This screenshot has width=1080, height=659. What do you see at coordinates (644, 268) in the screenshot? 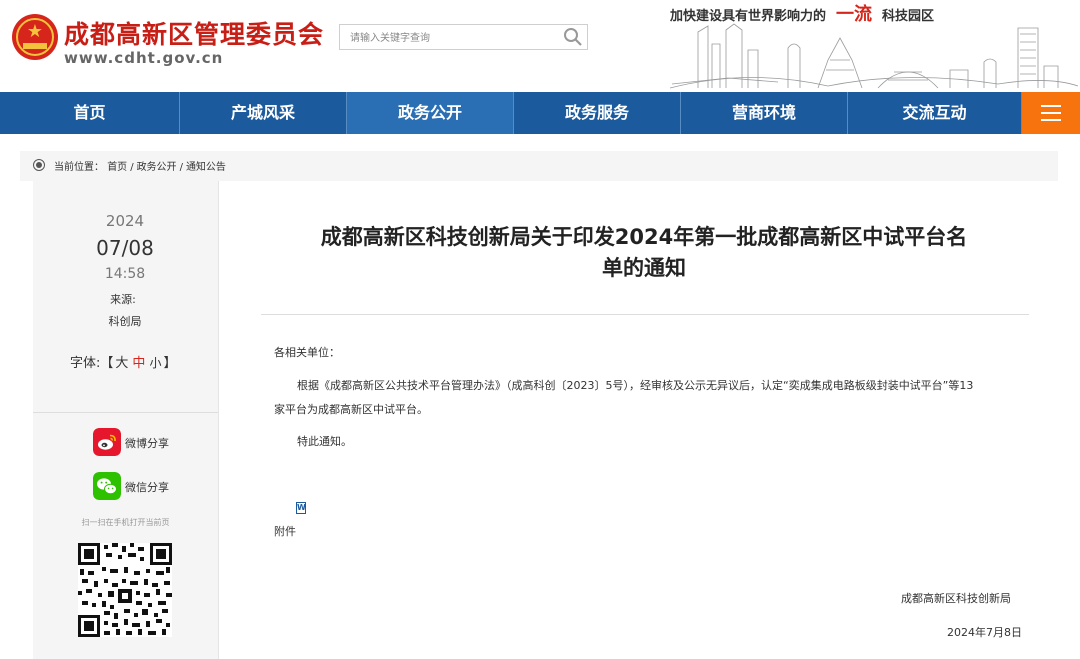
I see `article-title-line-2: 单的通知` at bounding box center [644, 268].